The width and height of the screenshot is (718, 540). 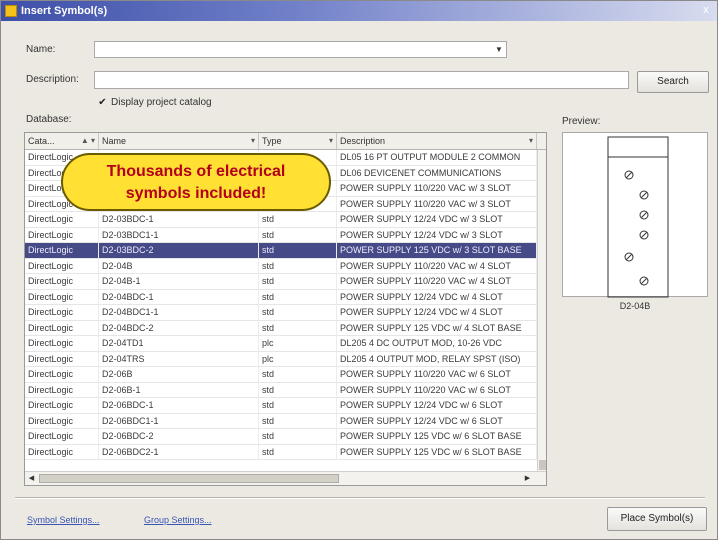 I want to click on title-bar: Insert Symbol(s) x, so click(x=359, y=11).